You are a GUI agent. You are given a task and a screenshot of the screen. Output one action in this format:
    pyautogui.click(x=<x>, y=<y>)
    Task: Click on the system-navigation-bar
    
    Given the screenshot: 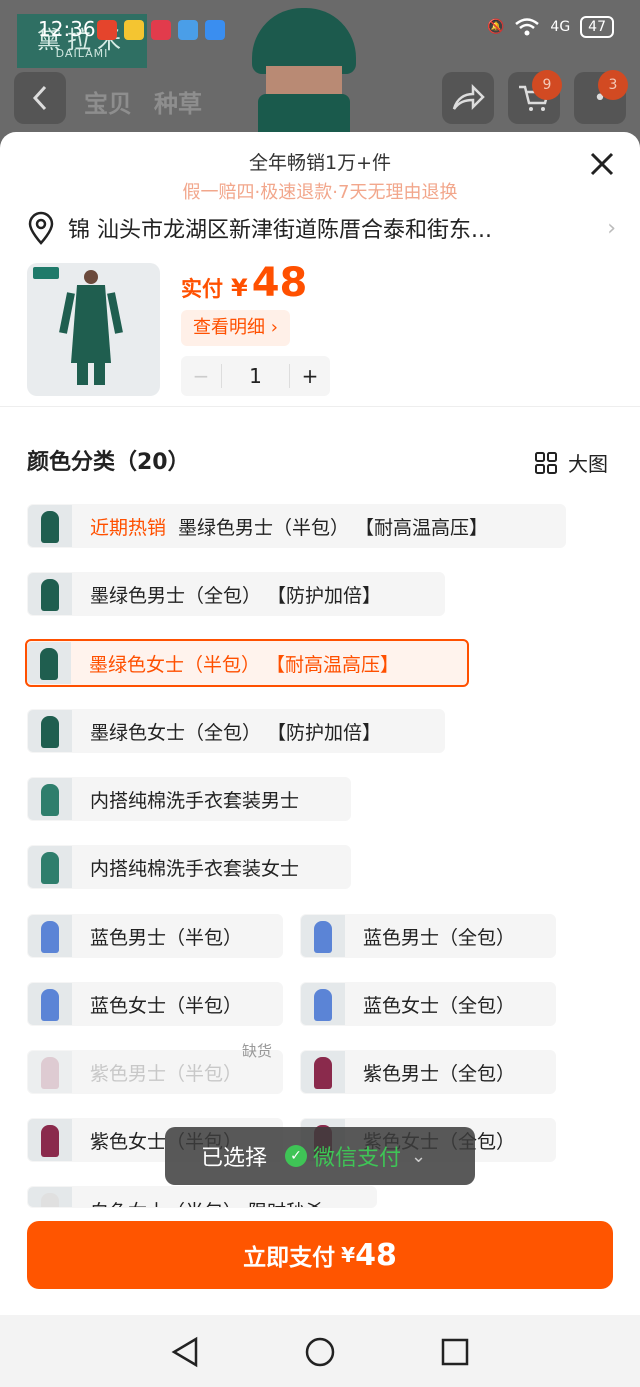 What is the action you would take?
    pyautogui.click(x=320, y=1351)
    